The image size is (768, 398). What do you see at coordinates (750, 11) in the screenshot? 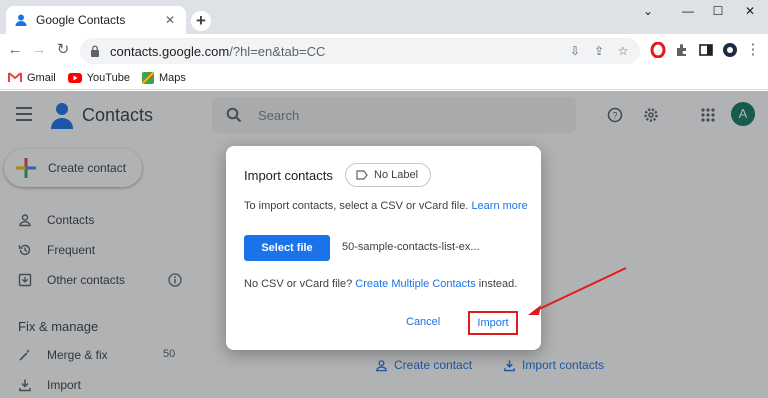
I see `window-close-icon: ✕` at bounding box center [750, 11].